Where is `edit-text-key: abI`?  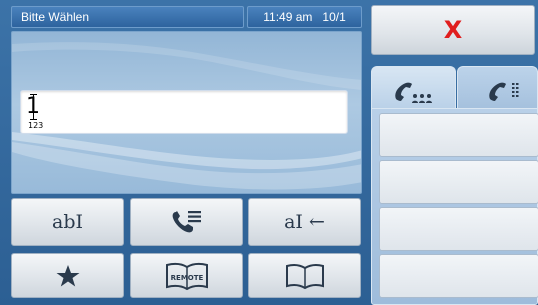 edit-text-key: abI is located at coordinates (67, 222).